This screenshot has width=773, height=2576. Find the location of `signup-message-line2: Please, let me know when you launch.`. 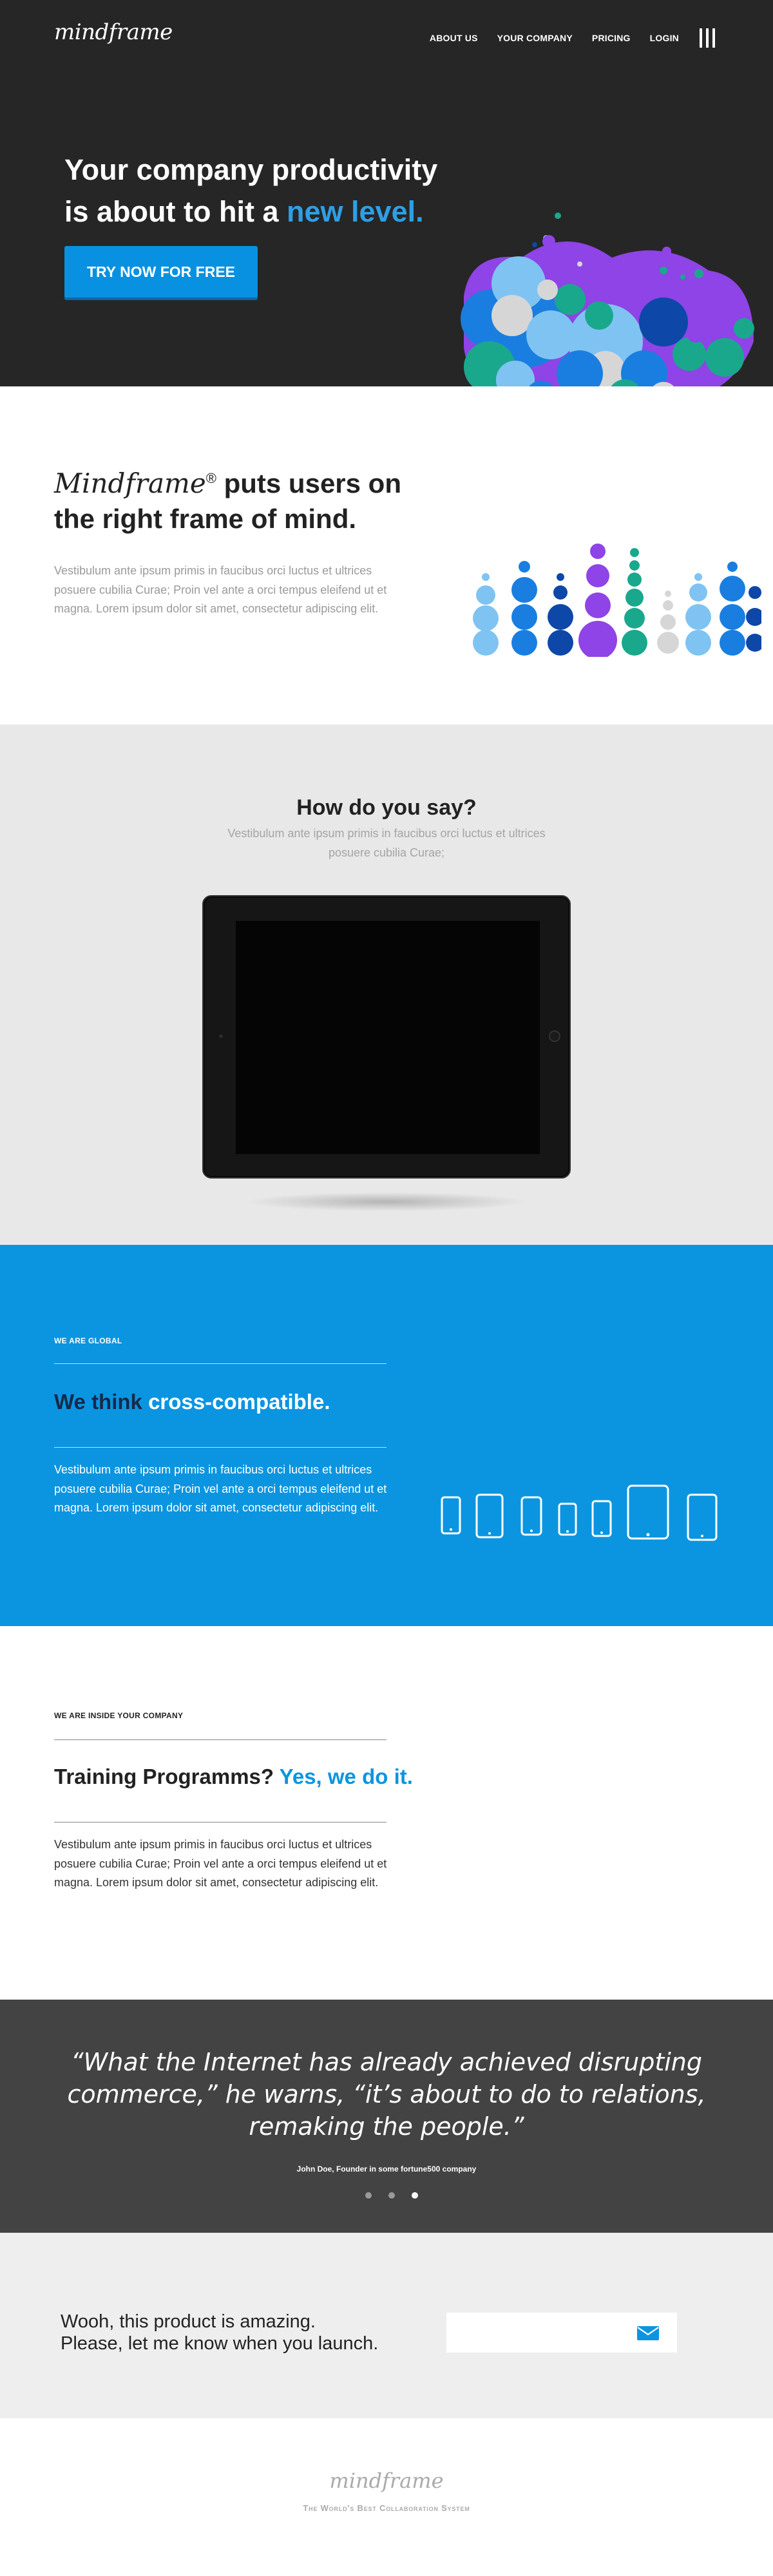

signup-message-line2: Please, let me know when you launch. is located at coordinates (220, 2343).